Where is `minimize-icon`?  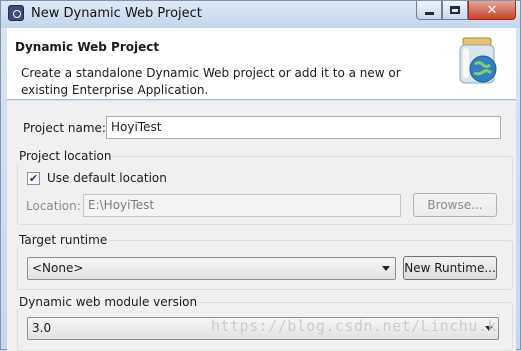 minimize-icon is located at coordinates (429, 13).